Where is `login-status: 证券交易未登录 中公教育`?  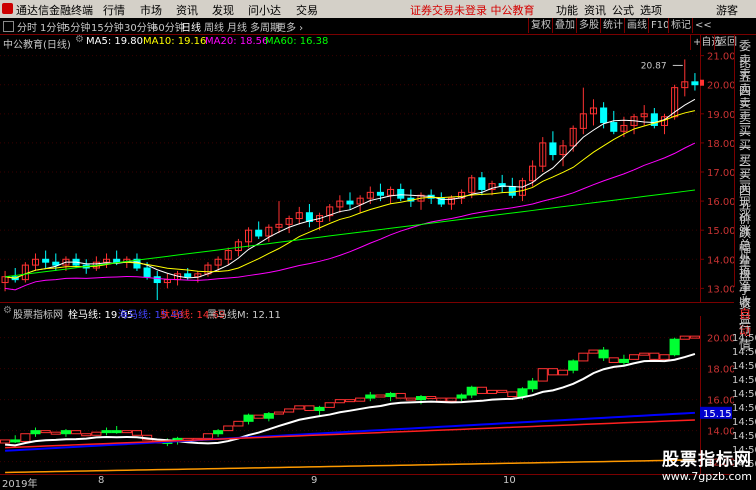 login-status: 证券交易未登录 中公教育 is located at coordinates (472, 10).